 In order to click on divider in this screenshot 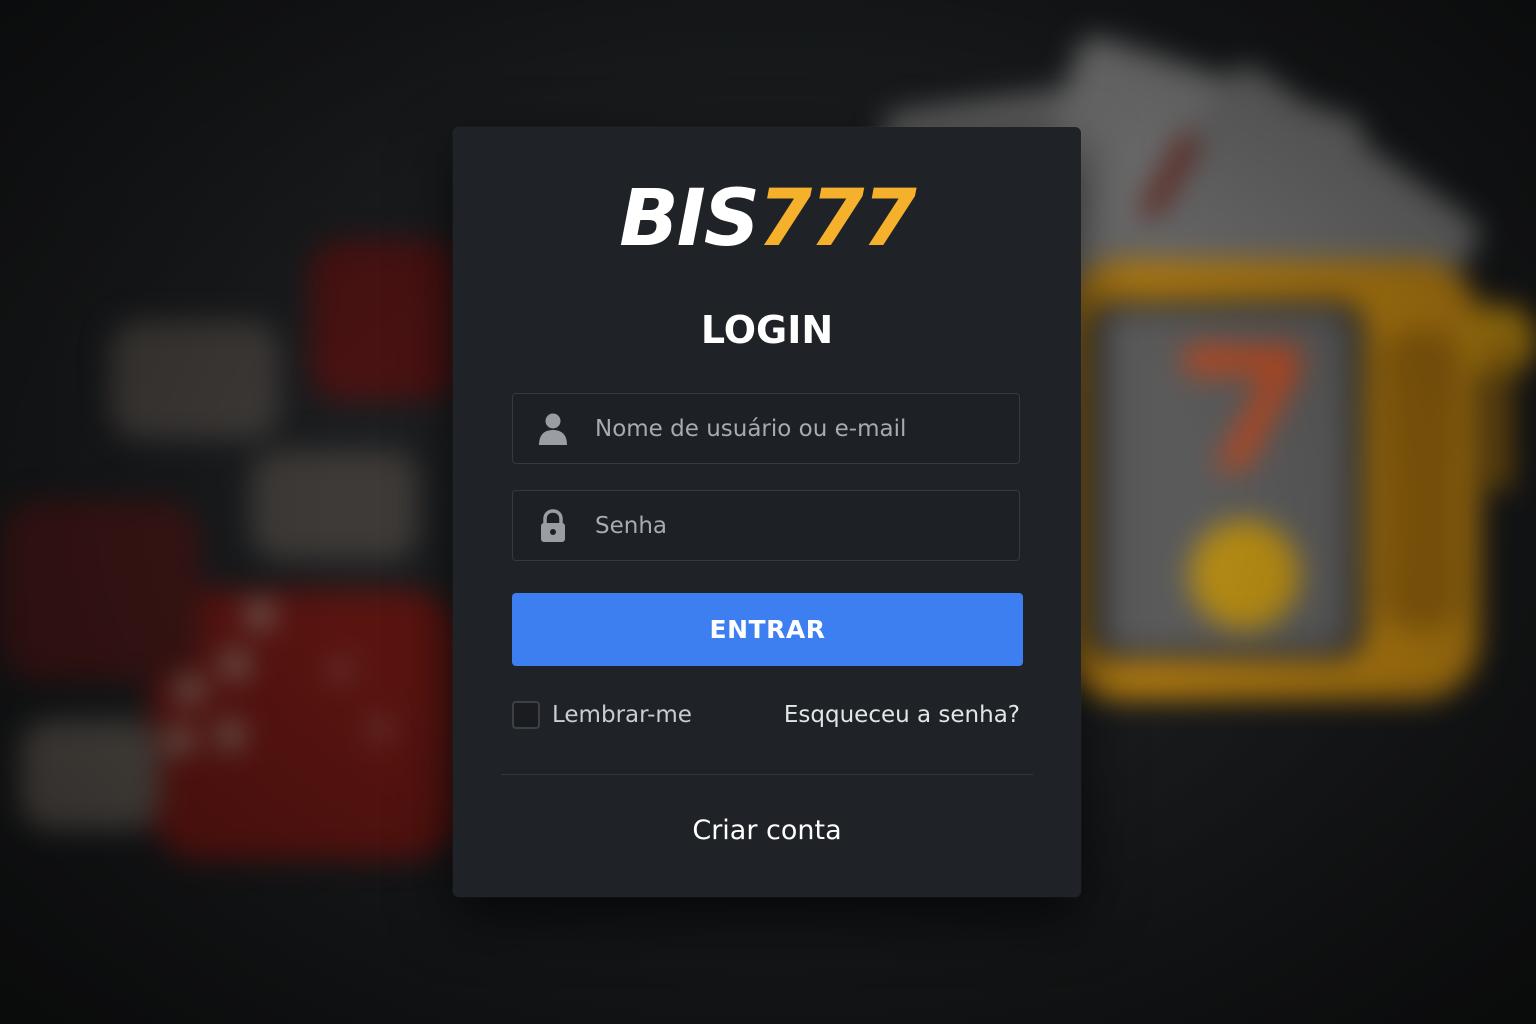, I will do `click(767, 774)`.